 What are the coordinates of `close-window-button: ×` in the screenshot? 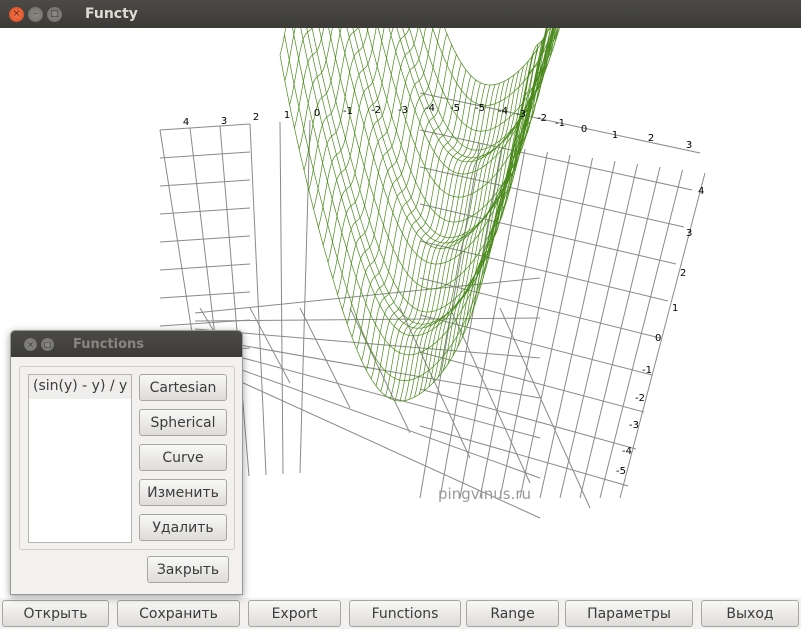 It's located at (16, 14).